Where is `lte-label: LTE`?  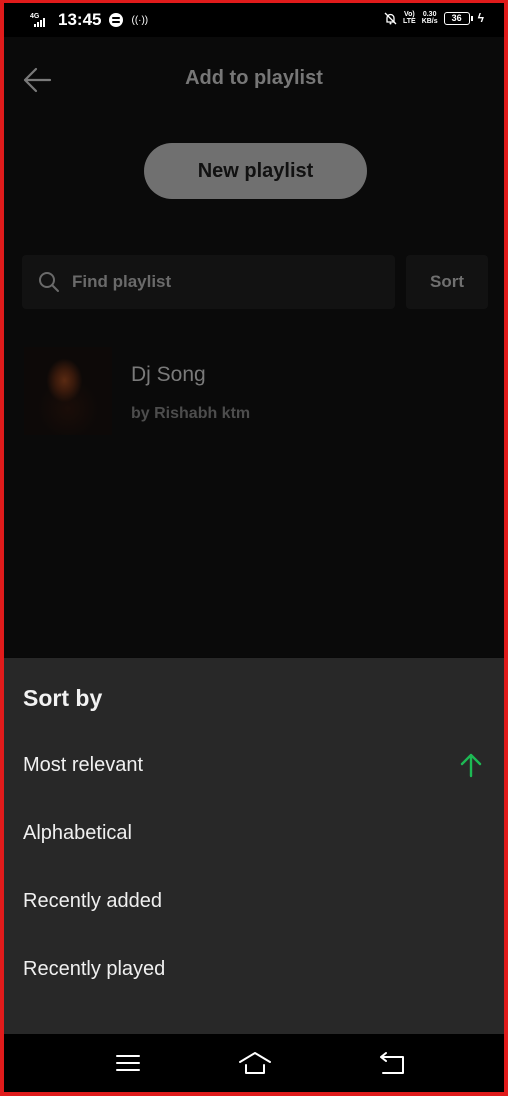 lte-label: LTE is located at coordinates (409, 21).